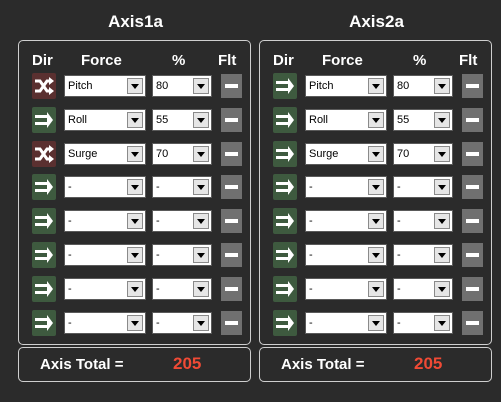  What do you see at coordinates (403, 153) in the screenshot?
I see `percent-value: 70` at bounding box center [403, 153].